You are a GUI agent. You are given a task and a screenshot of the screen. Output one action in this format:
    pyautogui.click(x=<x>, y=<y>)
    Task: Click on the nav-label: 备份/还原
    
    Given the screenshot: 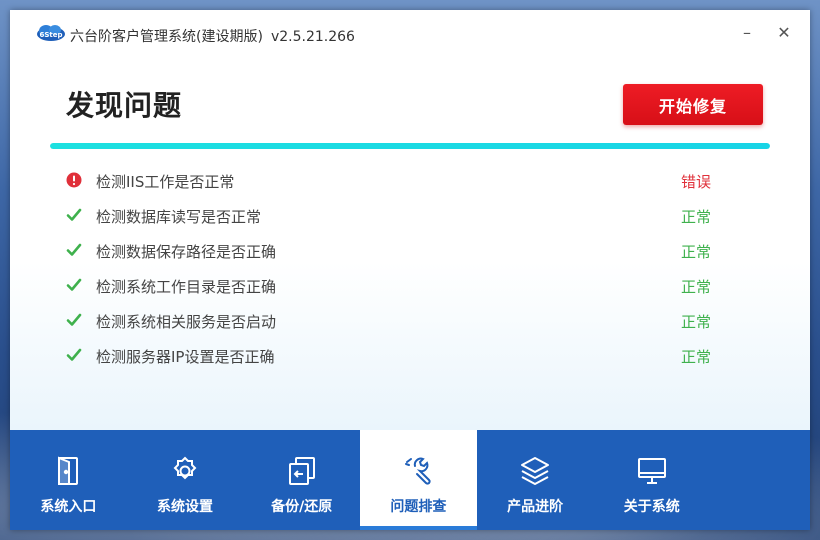 What is the action you would take?
    pyautogui.click(x=302, y=507)
    